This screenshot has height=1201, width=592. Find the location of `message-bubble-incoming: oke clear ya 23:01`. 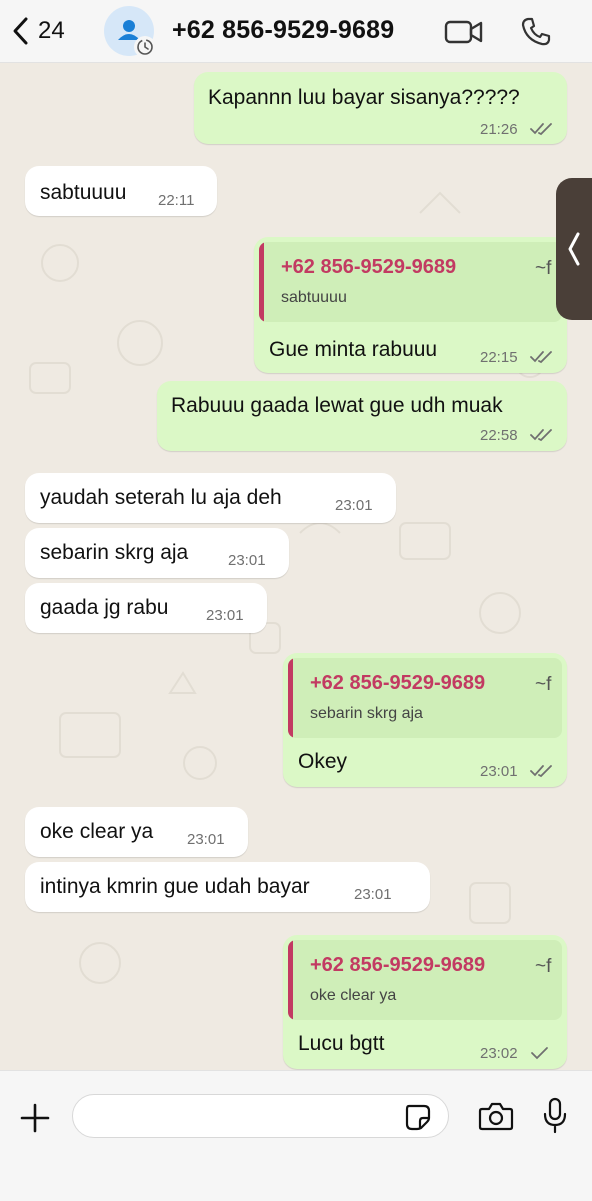

message-bubble-incoming: oke clear ya 23:01 is located at coordinates (136, 832).